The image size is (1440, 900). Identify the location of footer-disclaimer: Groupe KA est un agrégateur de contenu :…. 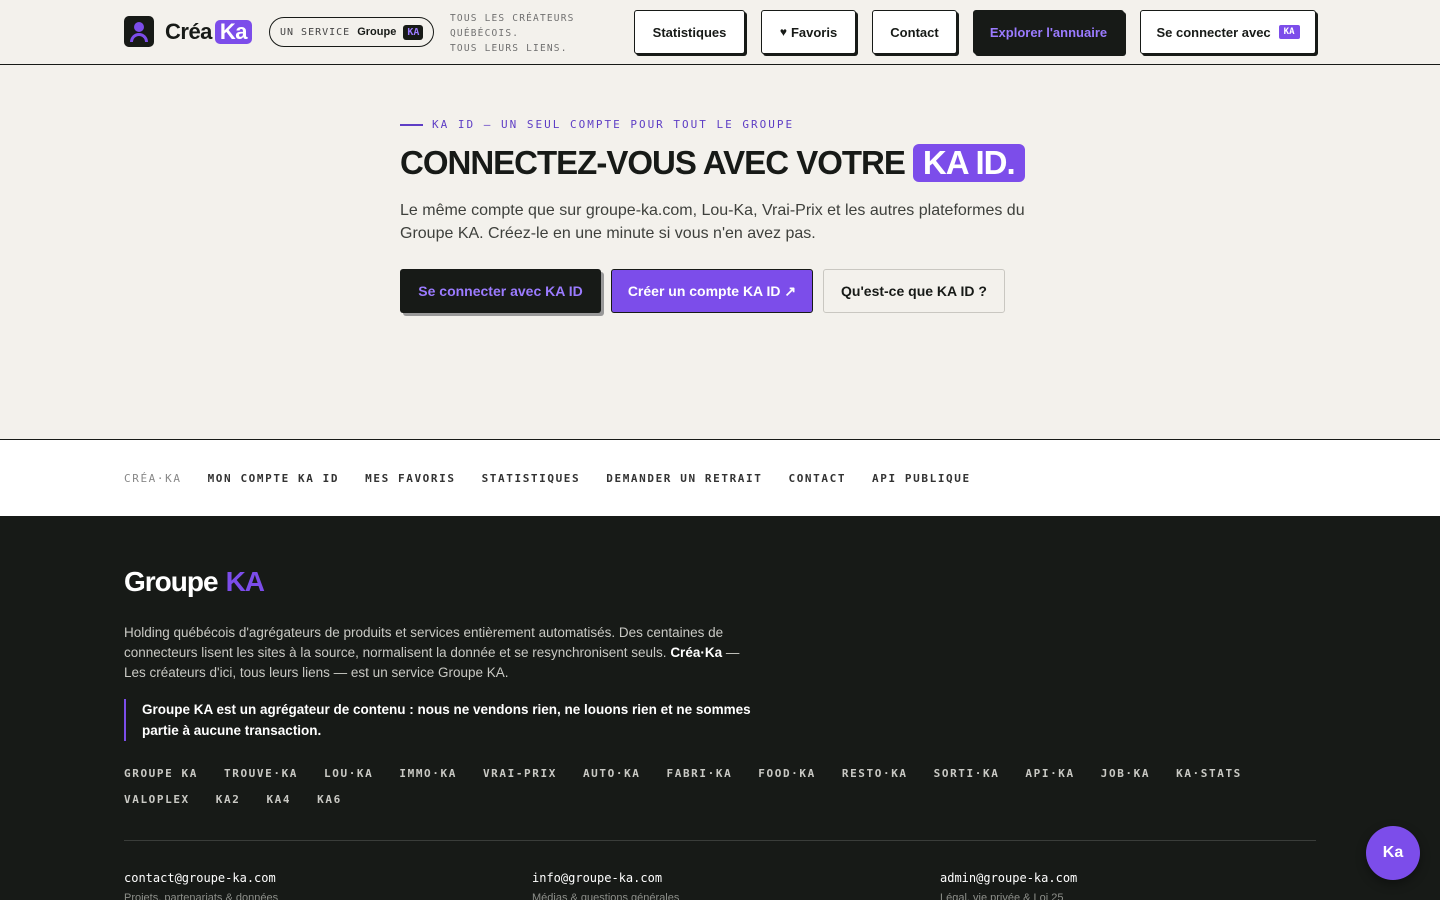
(444, 720).